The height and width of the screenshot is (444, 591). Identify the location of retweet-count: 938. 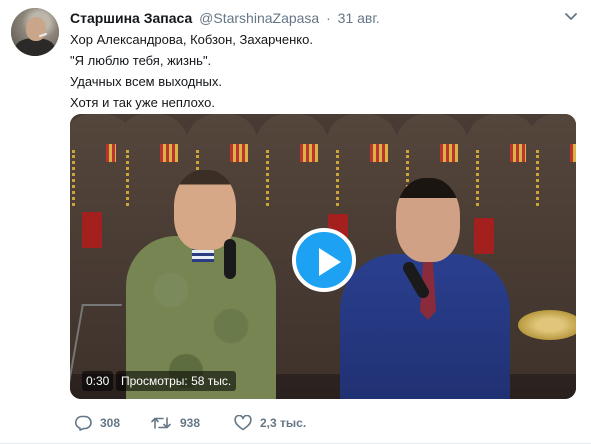
(190, 423).